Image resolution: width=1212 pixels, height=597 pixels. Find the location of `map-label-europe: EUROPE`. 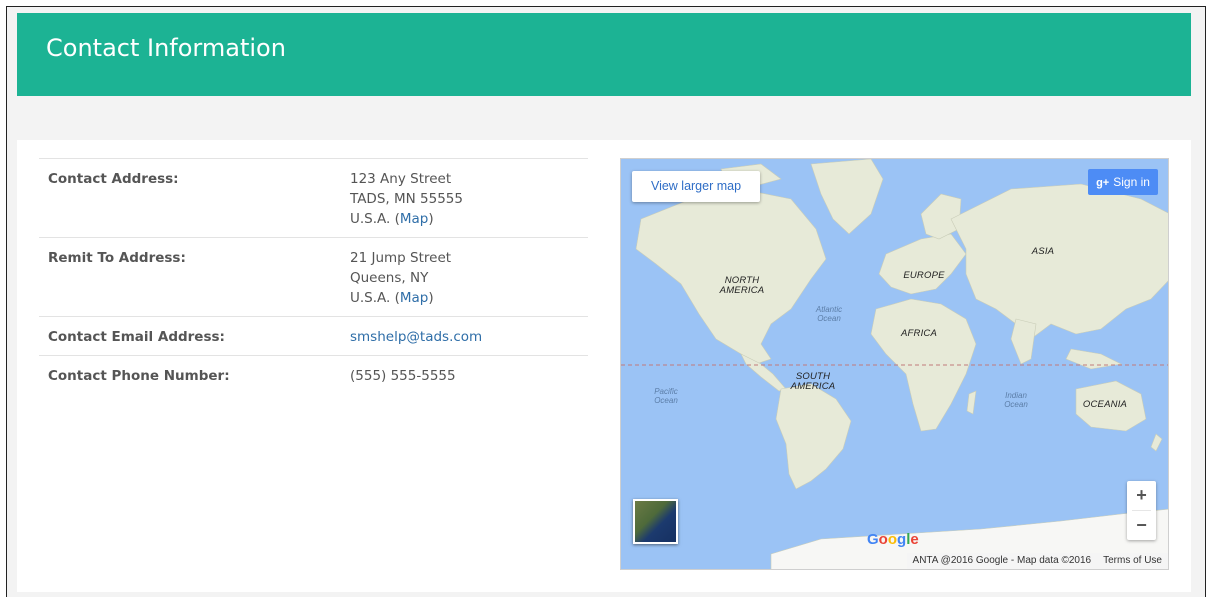

map-label-europe: EUROPE is located at coordinates (924, 275).